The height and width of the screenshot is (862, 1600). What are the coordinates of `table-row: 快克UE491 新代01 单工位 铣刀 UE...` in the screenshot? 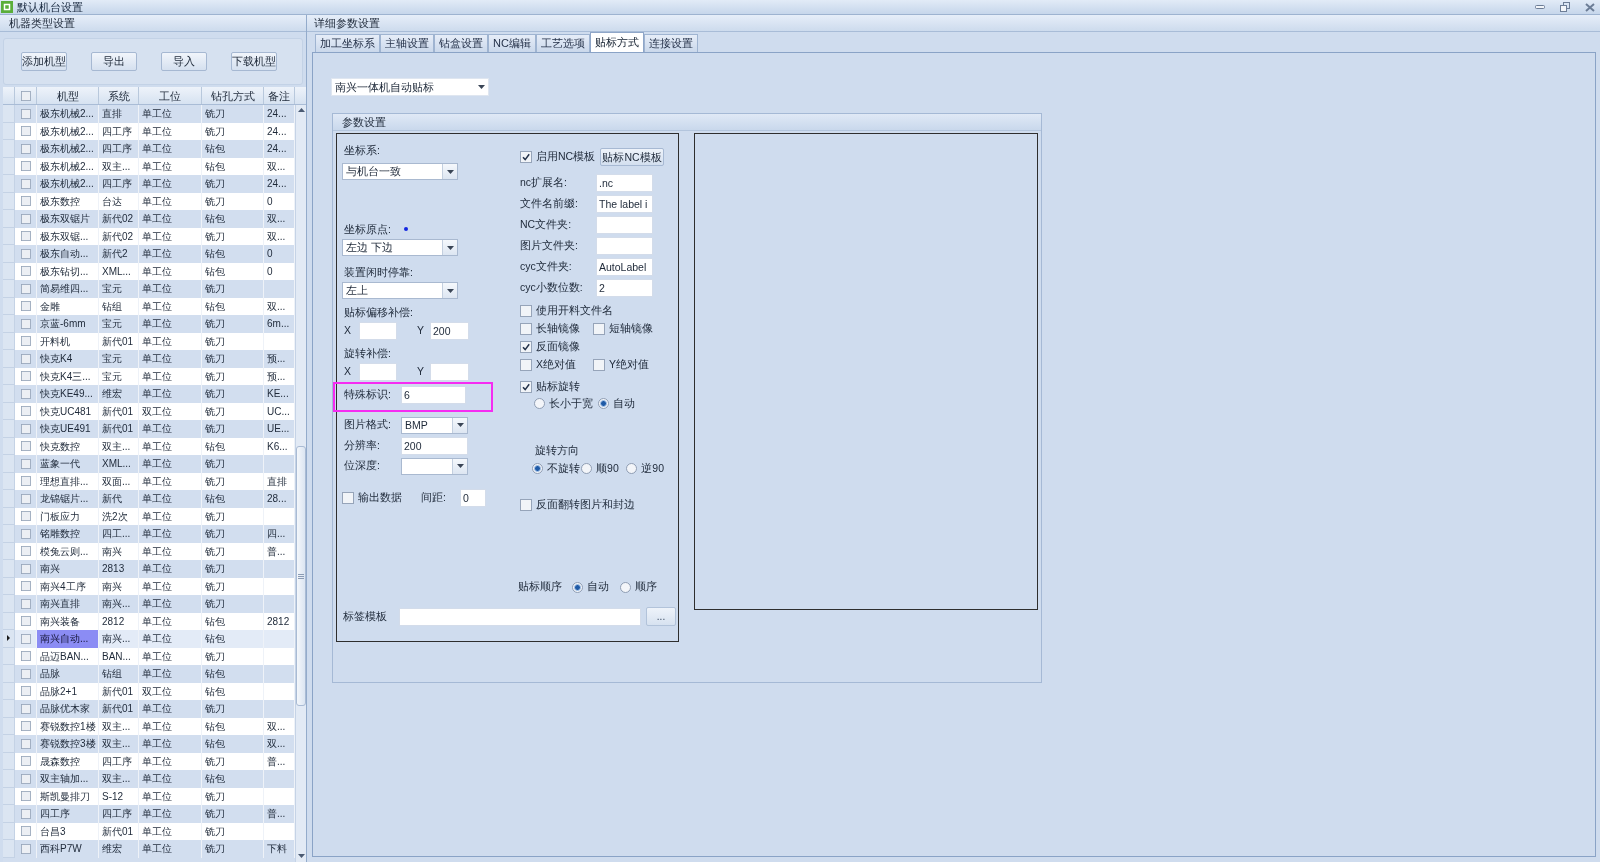 It's located at (149, 429).